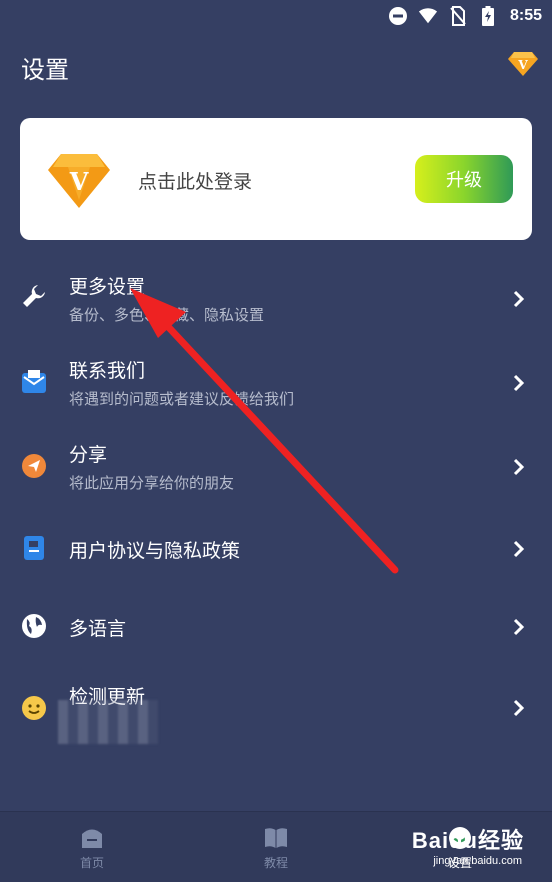  I want to click on menu-item-subtitle: 将遇到的问题或者建议反馈给我们, so click(182, 399).